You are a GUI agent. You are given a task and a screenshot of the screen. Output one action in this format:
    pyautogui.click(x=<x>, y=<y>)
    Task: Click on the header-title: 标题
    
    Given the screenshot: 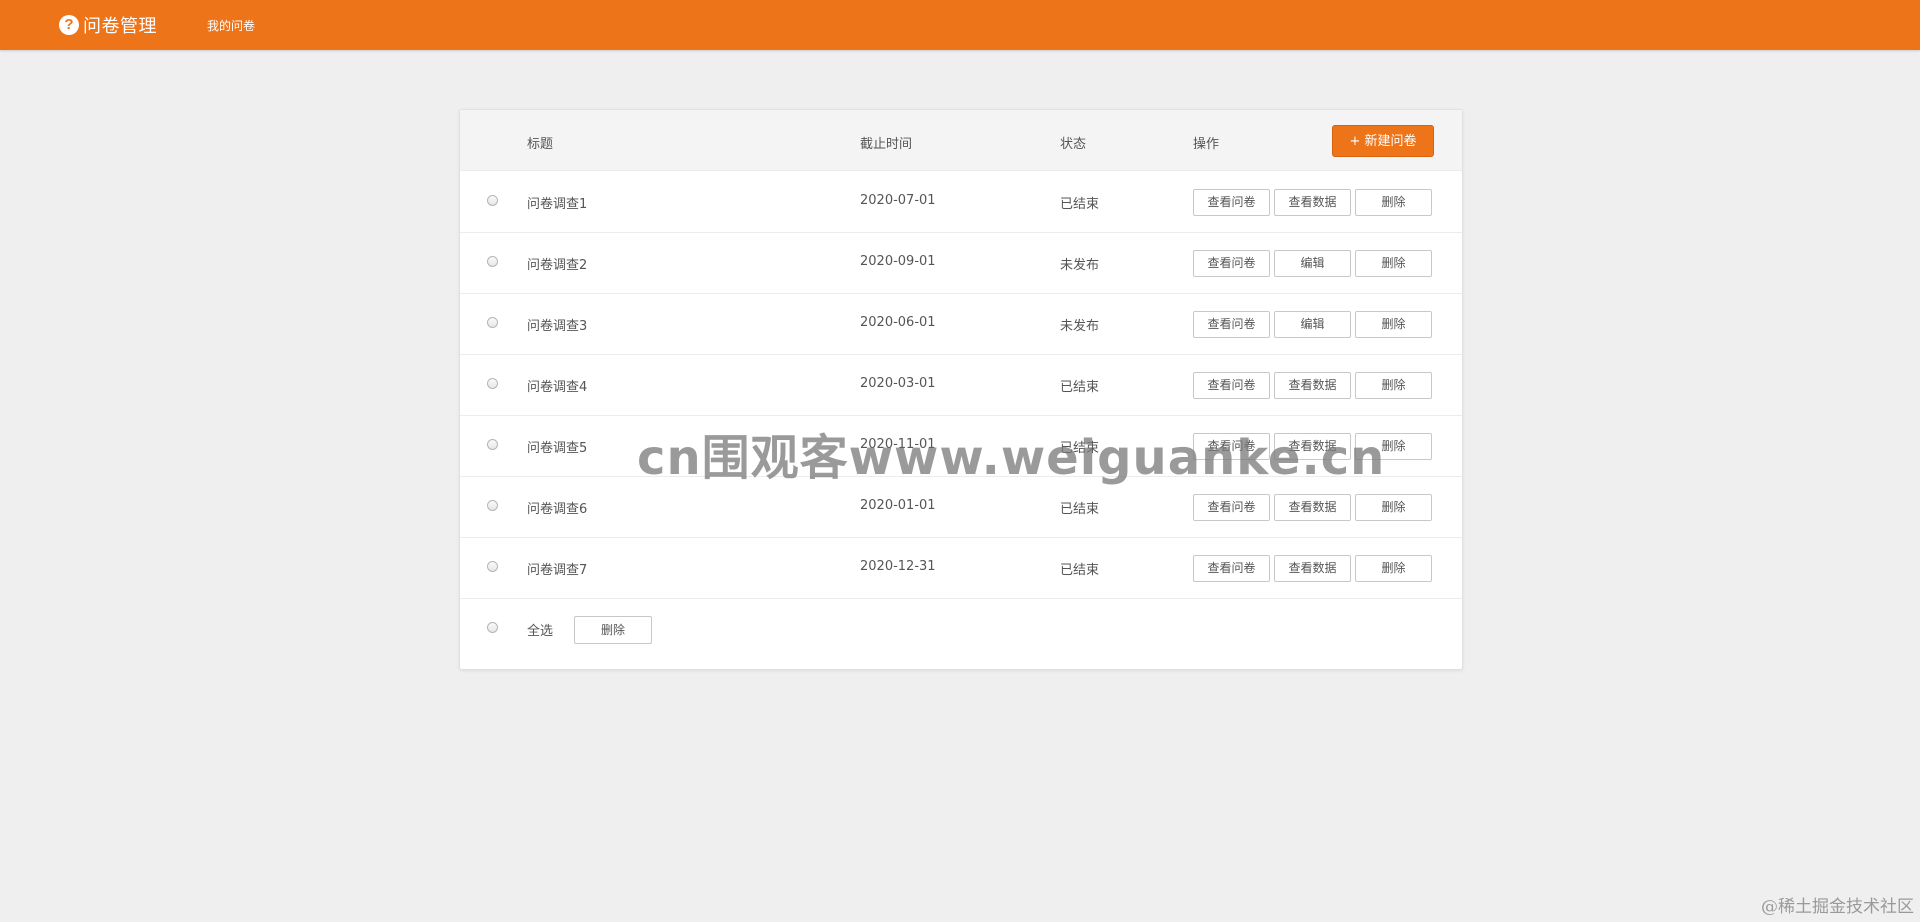 What is the action you would take?
    pyautogui.click(x=540, y=144)
    